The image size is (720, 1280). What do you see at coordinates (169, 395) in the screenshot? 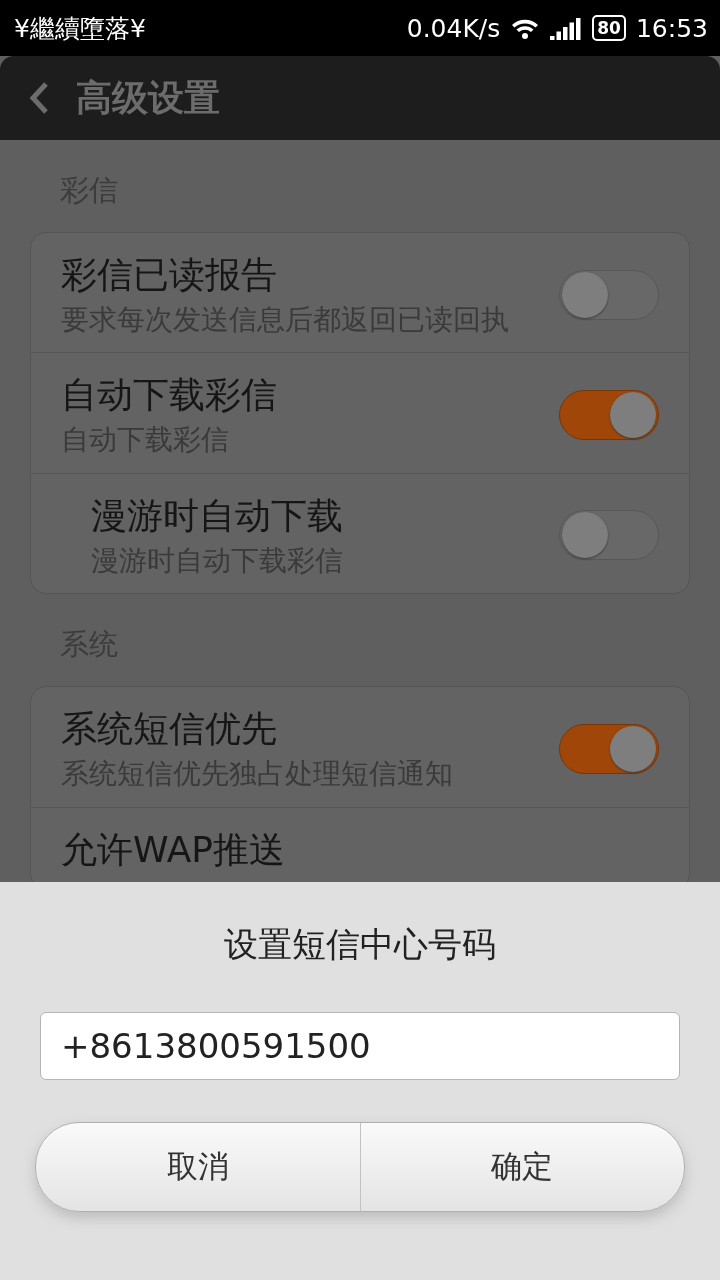
I see `setting-title: 自动下载彩信` at bounding box center [169, 395].